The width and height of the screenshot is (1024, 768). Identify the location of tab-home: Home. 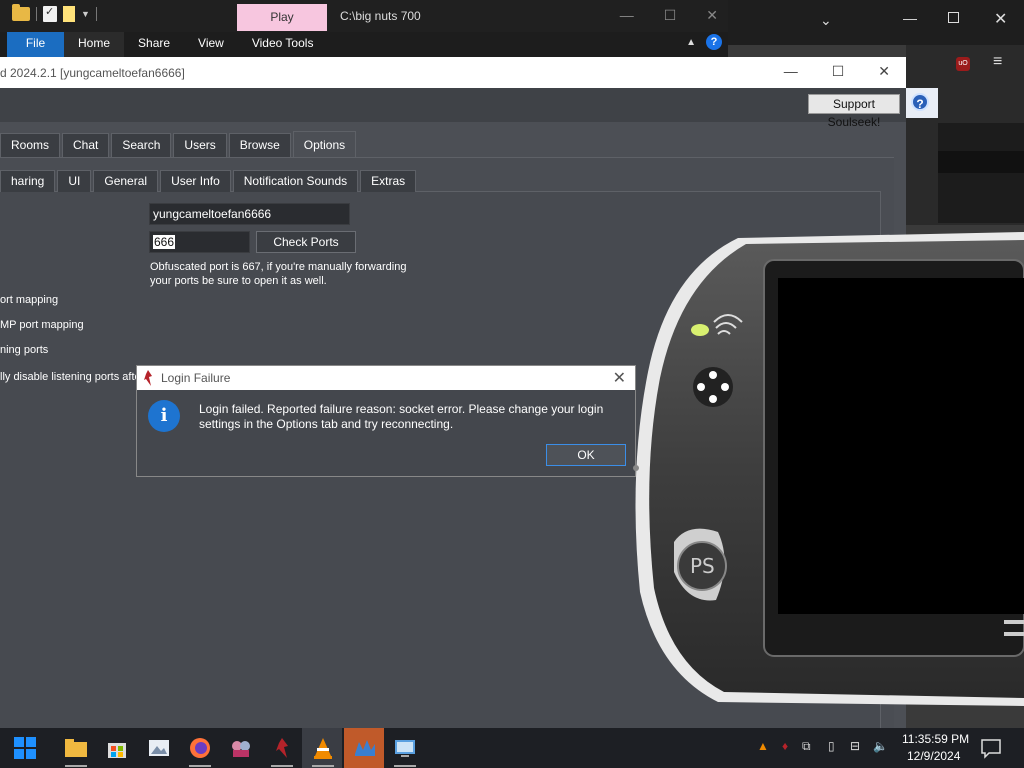
(94, 44).